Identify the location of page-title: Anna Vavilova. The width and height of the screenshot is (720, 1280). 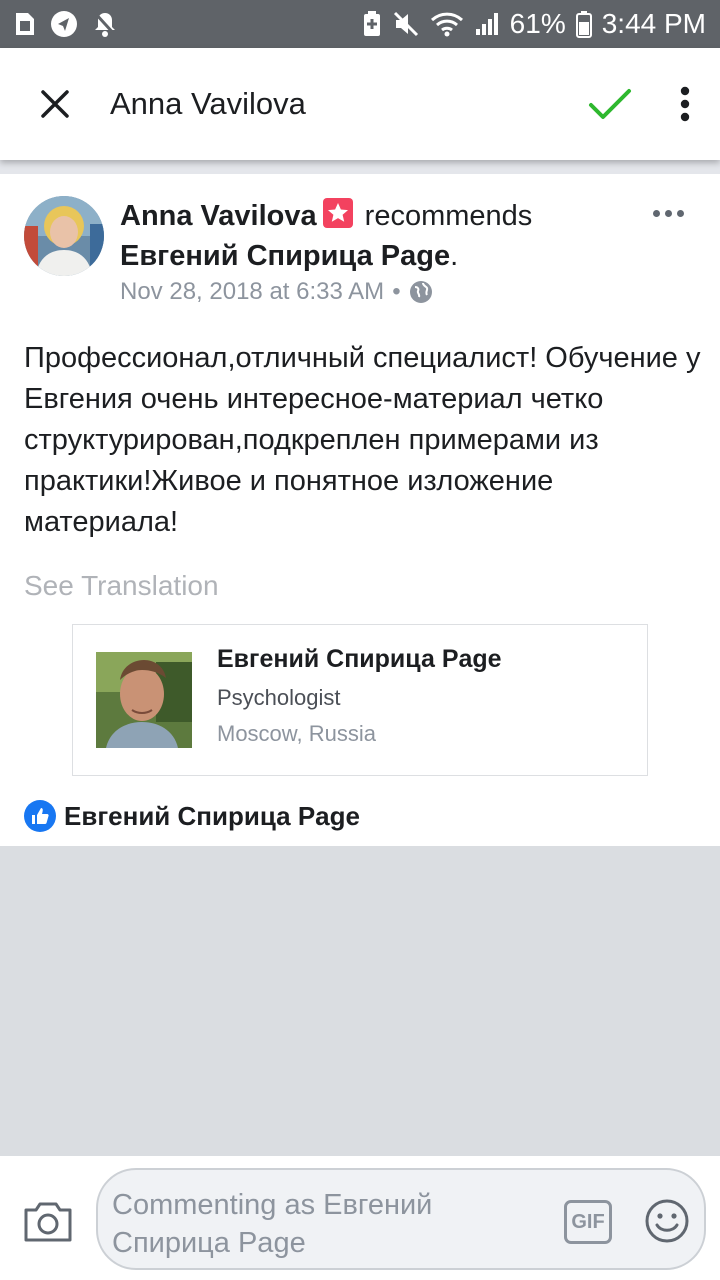
(208, 103).